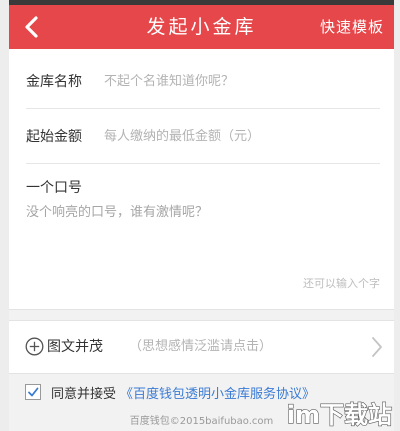  Describe the element at coordinates (352, 27) in the screenshot. I see `quick-template-button: 快速模板` at that location.